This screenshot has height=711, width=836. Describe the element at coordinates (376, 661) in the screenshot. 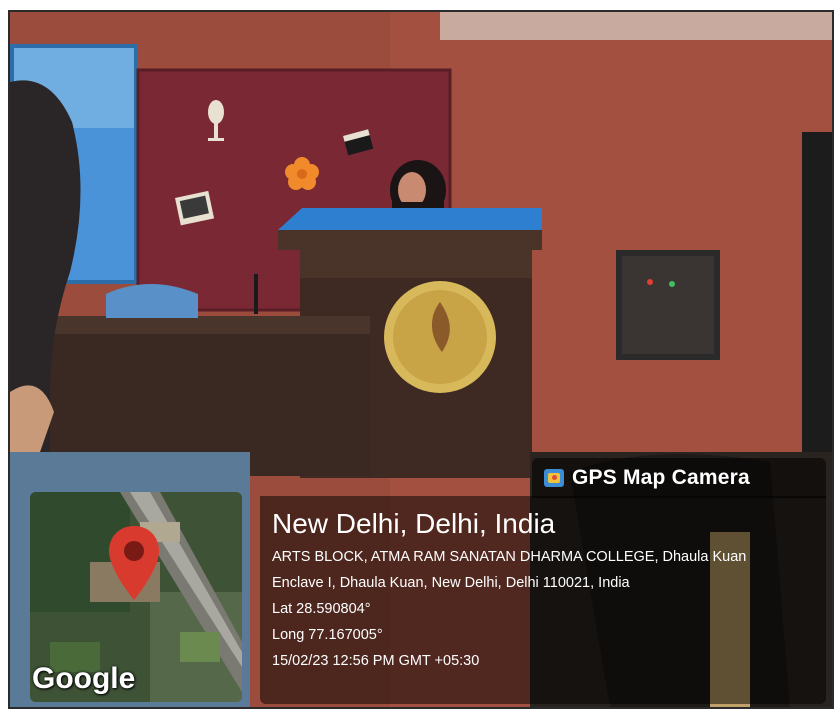

I see `timestamp: 15/02/23 12:56 PM GMT +05:30` at that location.